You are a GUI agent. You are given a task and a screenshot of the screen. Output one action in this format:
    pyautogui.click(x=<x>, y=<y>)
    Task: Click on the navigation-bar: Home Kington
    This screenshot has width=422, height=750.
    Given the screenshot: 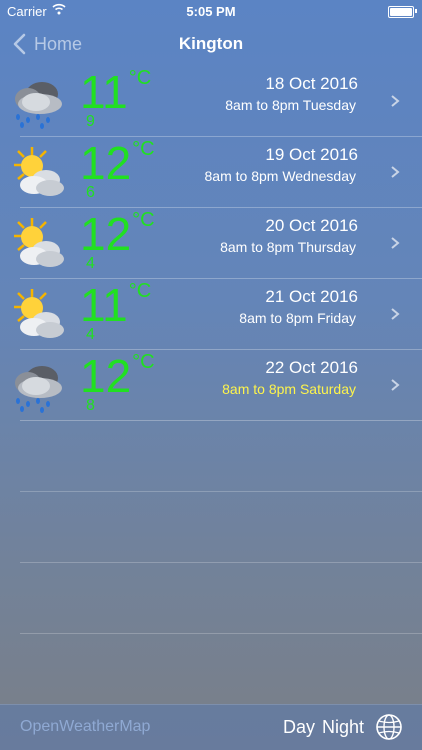 What is the action you would take?
    pyautogui.click(x=211, y=44)
    